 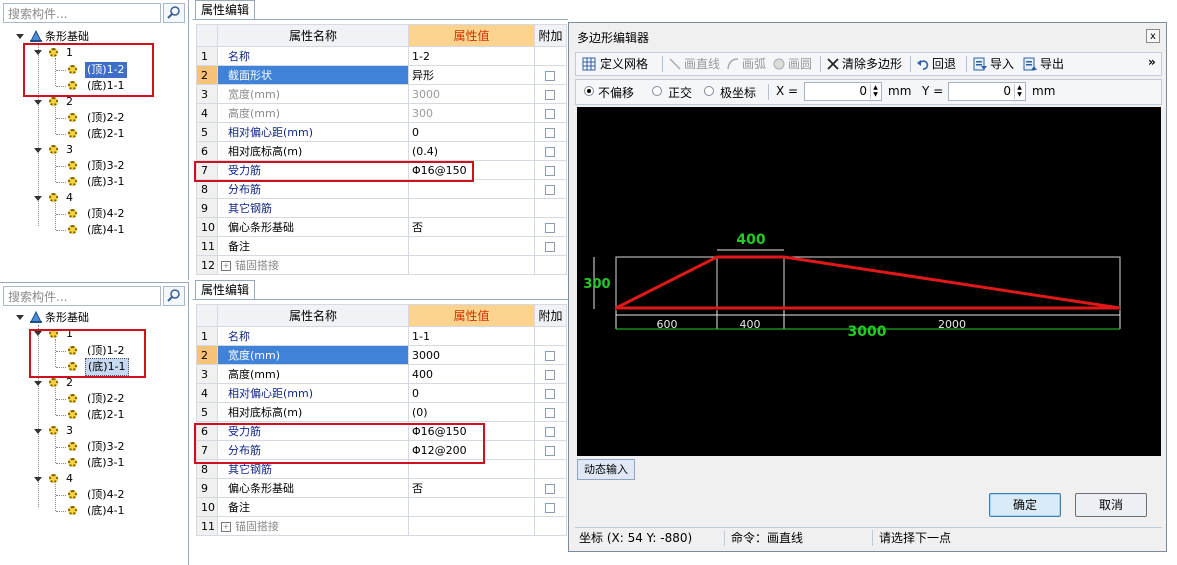 What do you see at coordinates (800, 64) in the screenshot?
I see `draw-circle-button: 画圆` at bounding box center [800, 64].